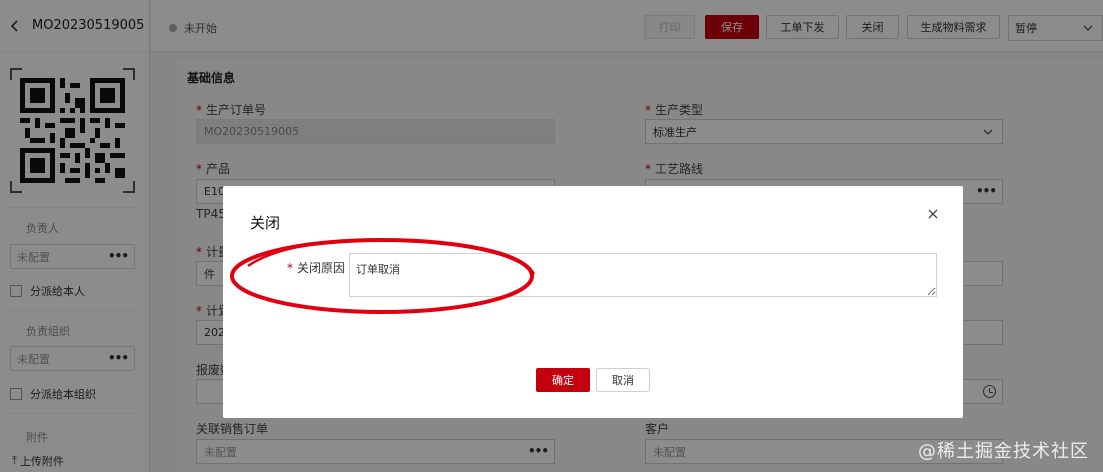  Describe the element at coordinates (265, 223) in the screenshot. I see `dialog-title: 关闭` at that location.